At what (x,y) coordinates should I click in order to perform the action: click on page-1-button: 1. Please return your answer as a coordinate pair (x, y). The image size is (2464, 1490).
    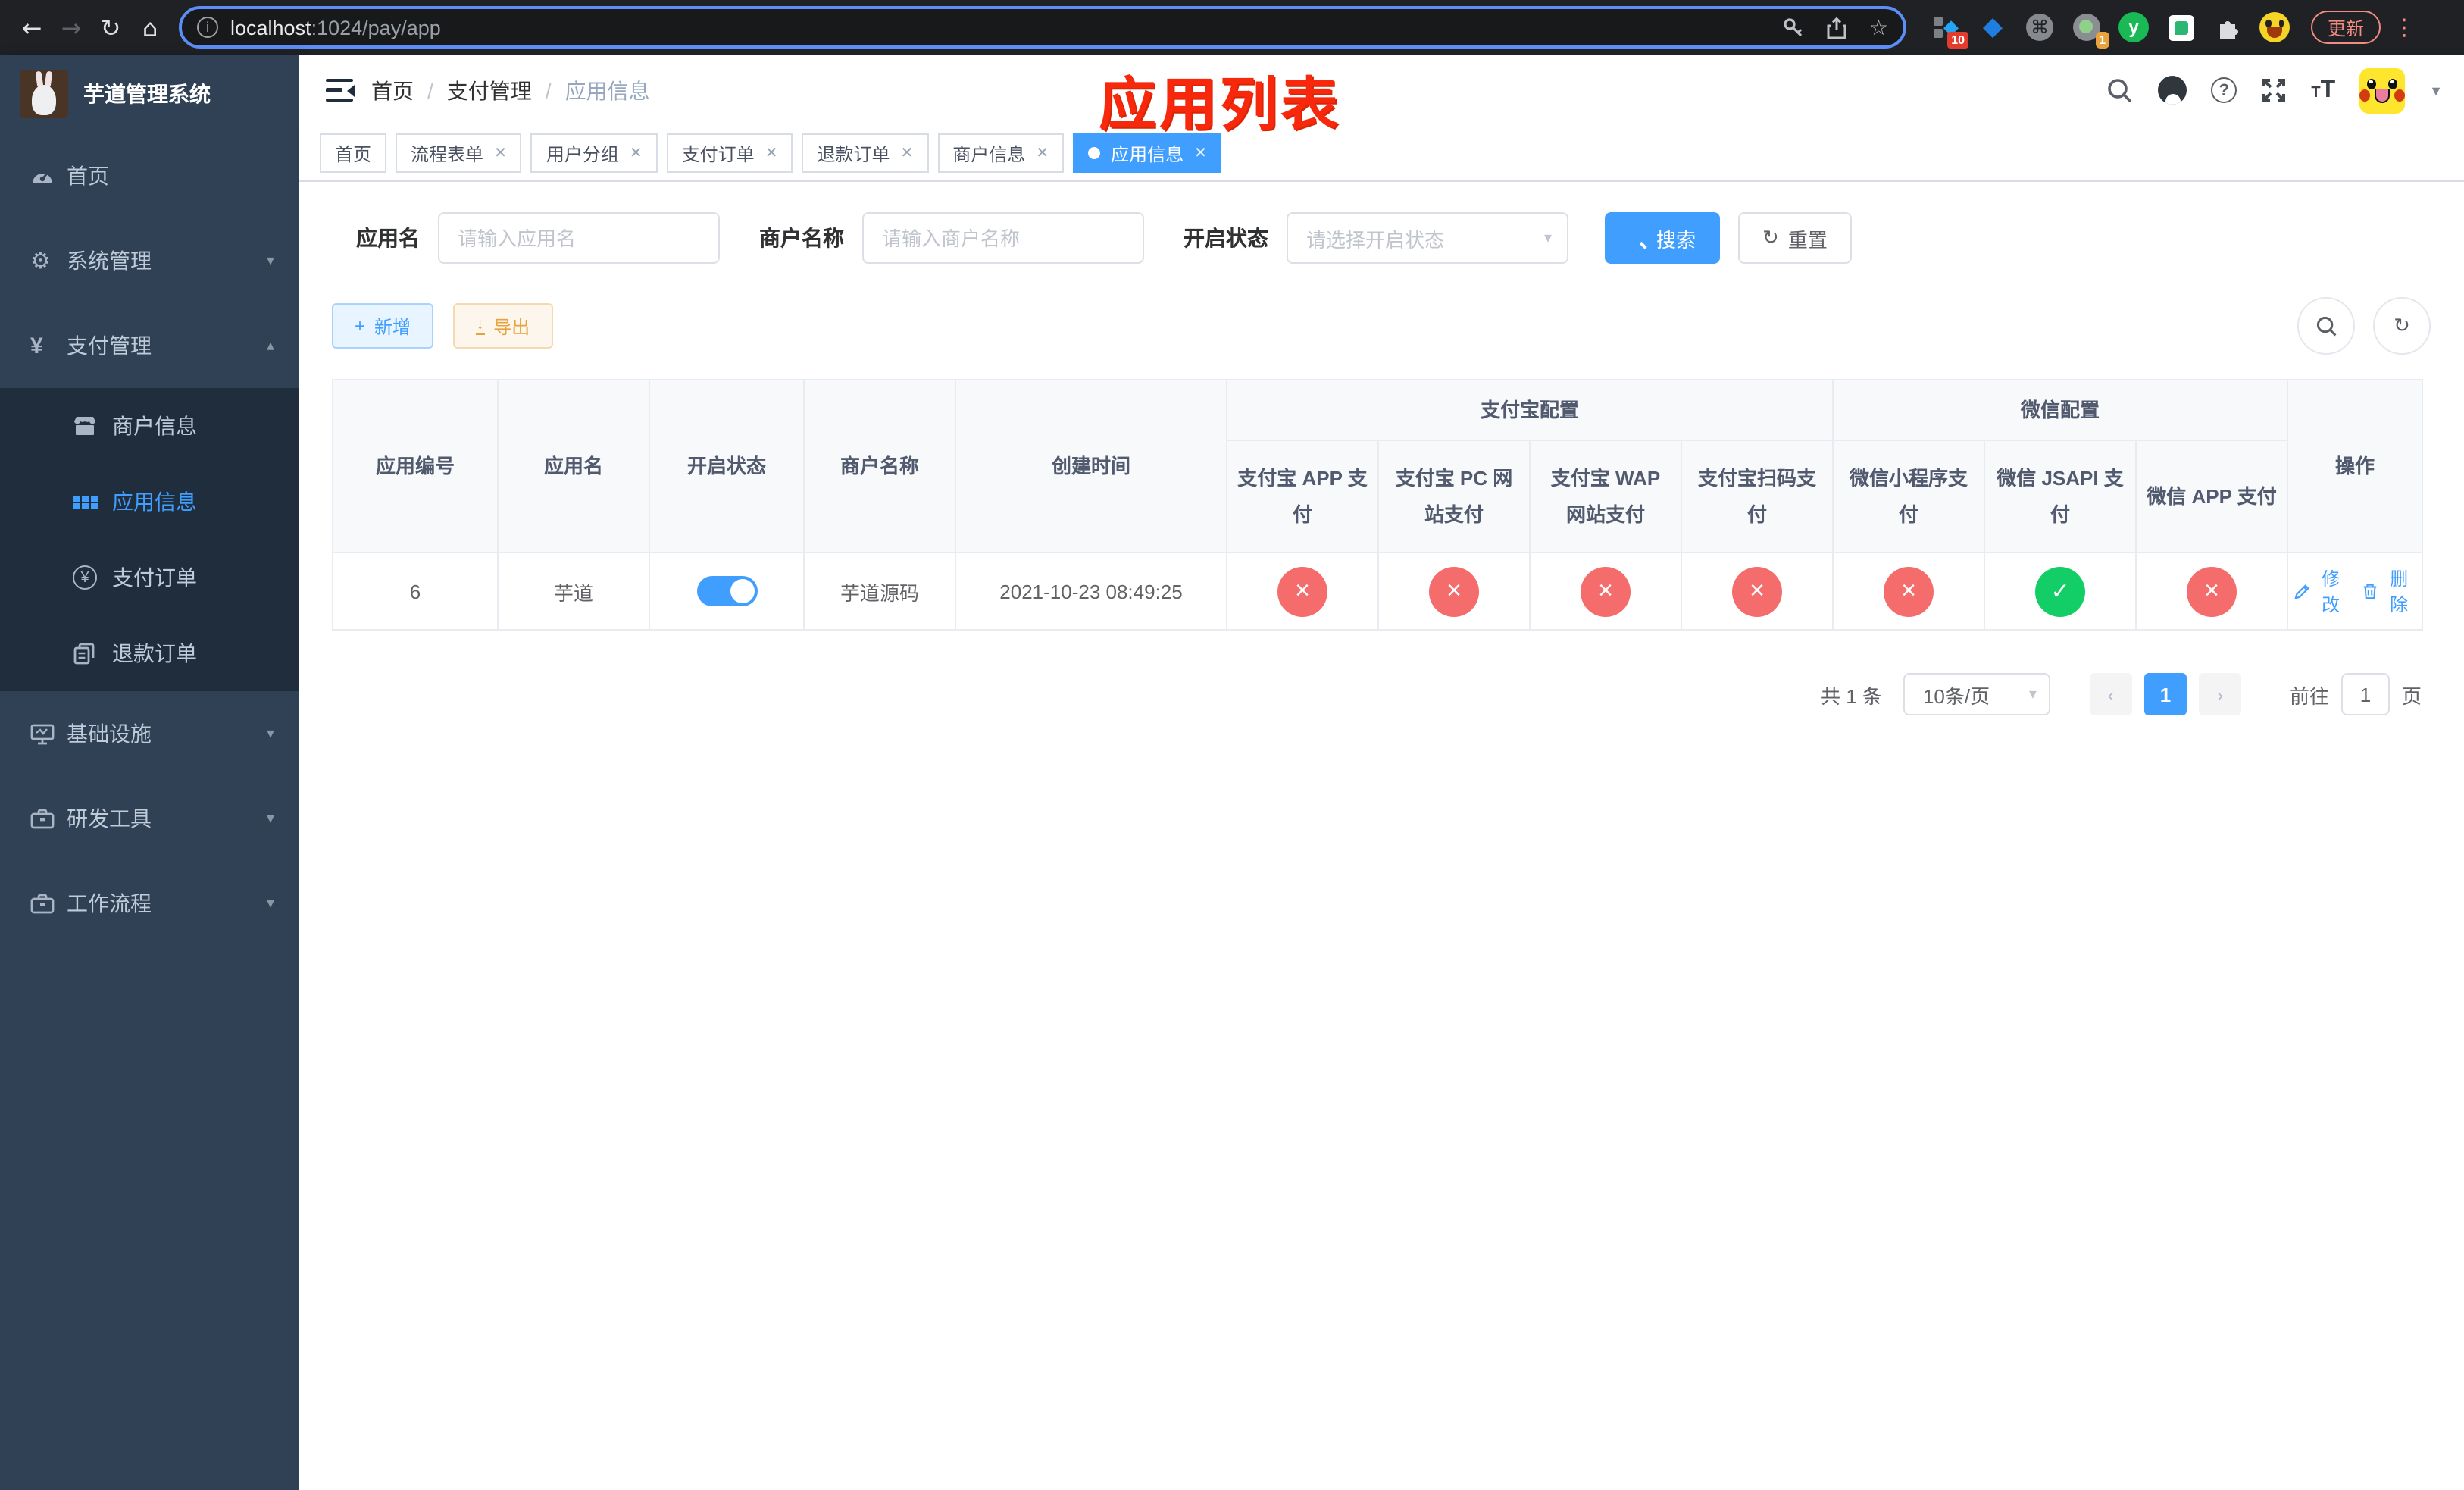
    Looking at the image, I should click on (2165, 694).